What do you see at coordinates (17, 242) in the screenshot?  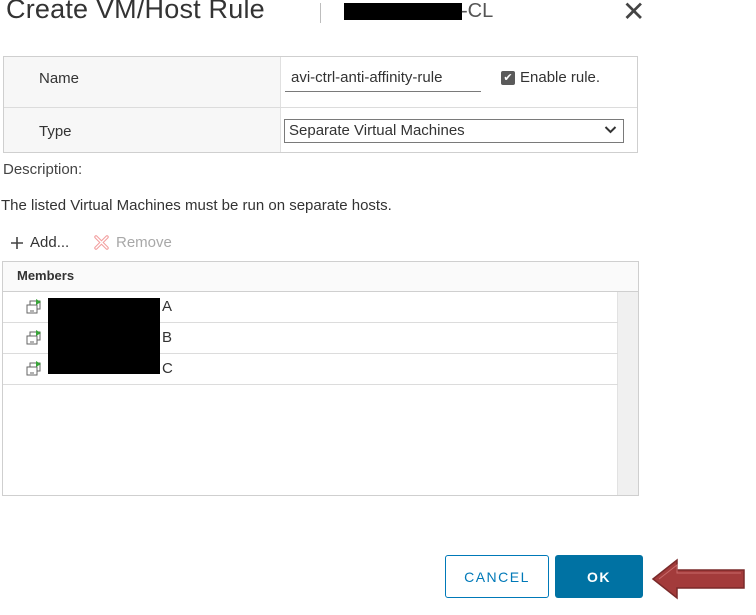 I see `plus-icon` at bounding box center [17, 242].